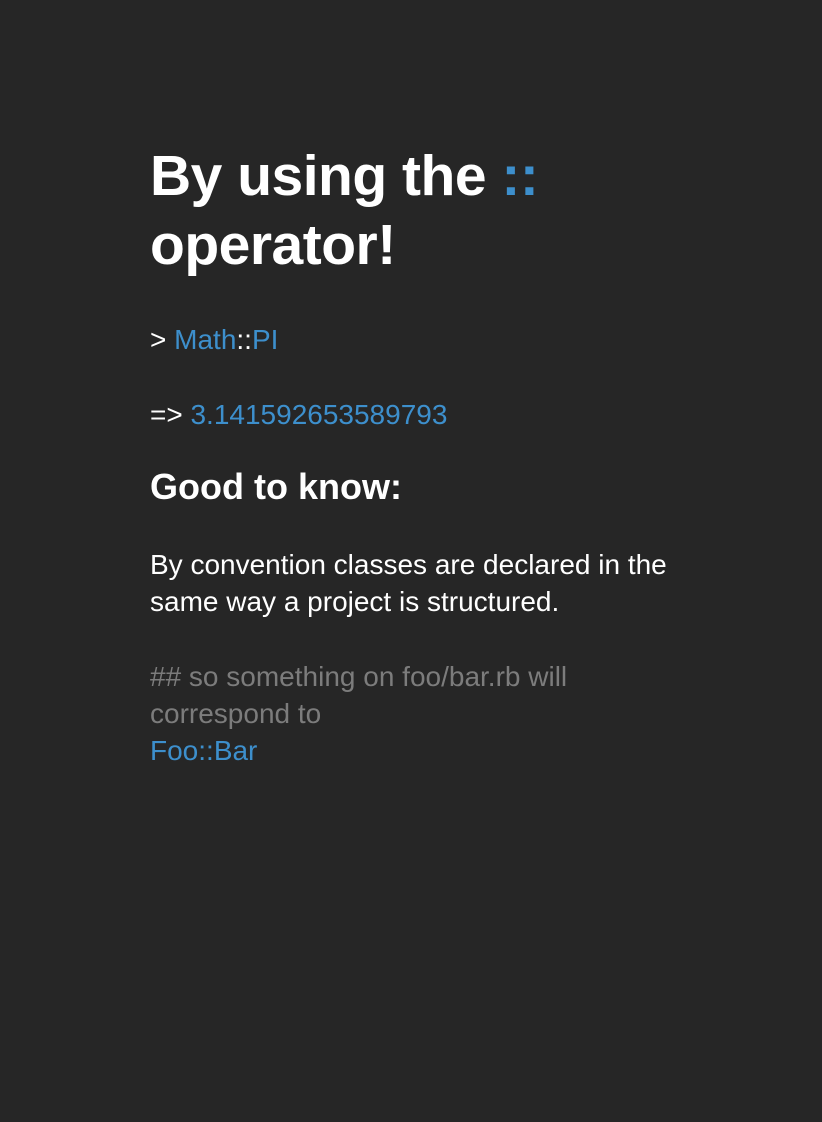  Describe the element at coordinates (520, 176) in the screenshot. I see `title-operator: ::` at that location.